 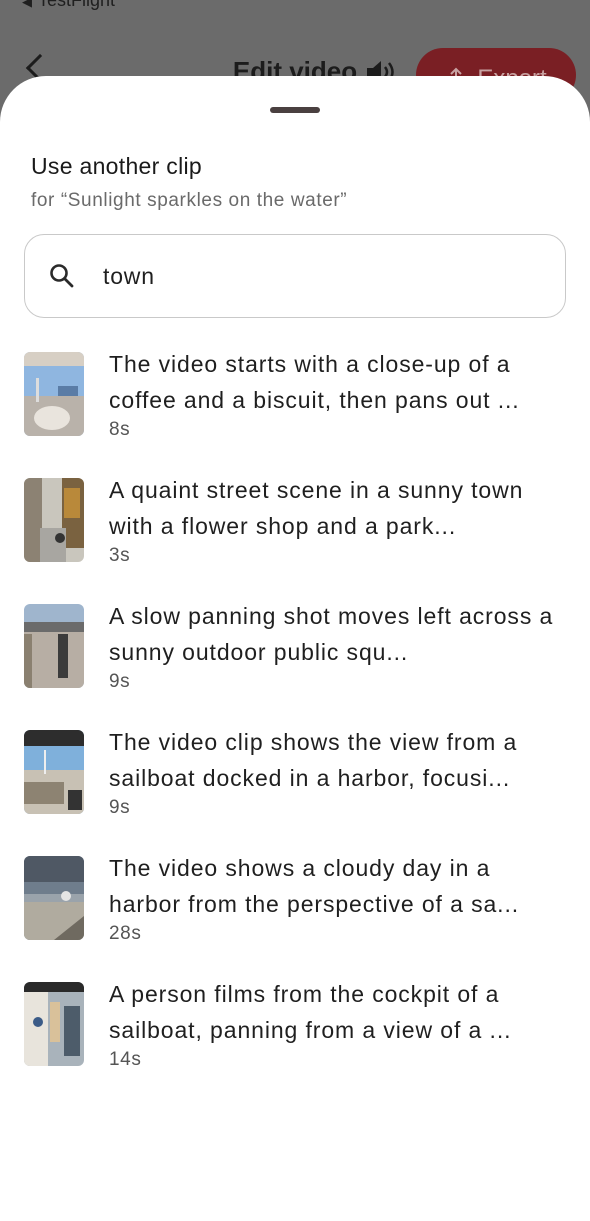 I want to click on search-field, so click(x=295, y=276).